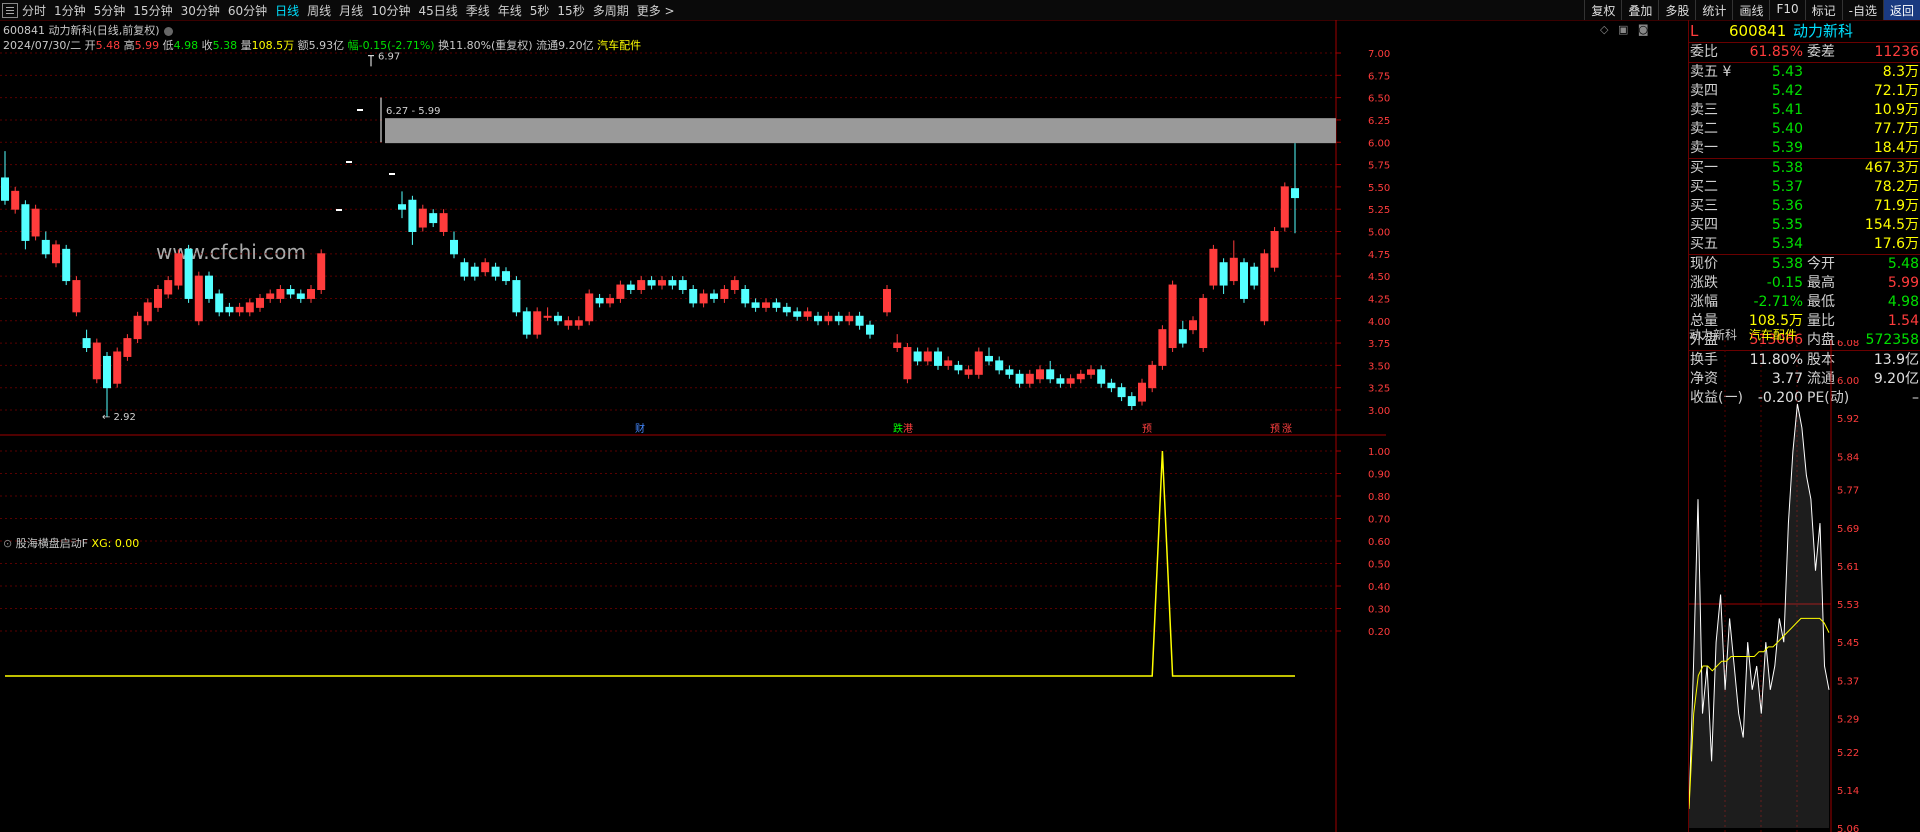 The image size is (1920, 832). What do you see at coordinates (1776, 52) in the screenshot?
I see `weibi-value: 61.85%` at bounding box center [1776, 52].